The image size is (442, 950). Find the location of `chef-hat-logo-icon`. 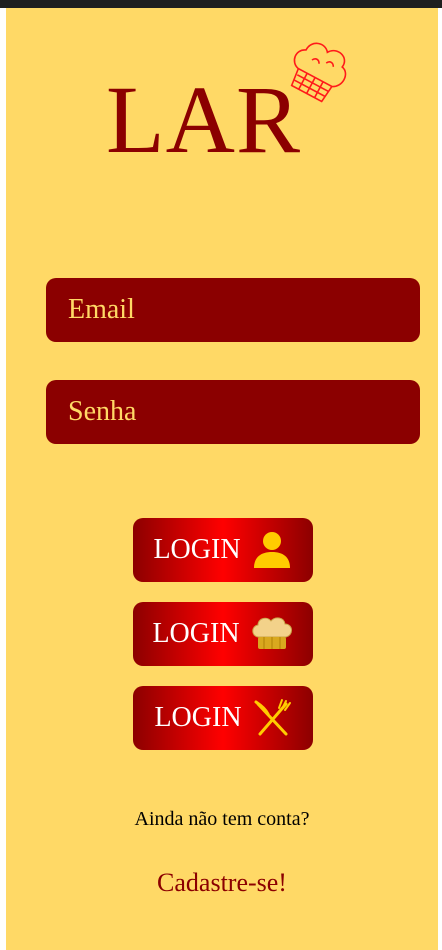

chef-hat-logo-icon is located at coordinates (318, 72).